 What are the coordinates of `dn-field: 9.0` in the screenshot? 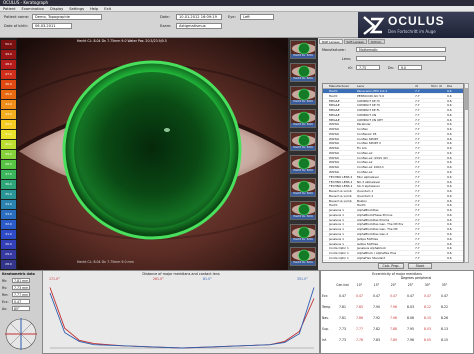 It's located at (410, 67).